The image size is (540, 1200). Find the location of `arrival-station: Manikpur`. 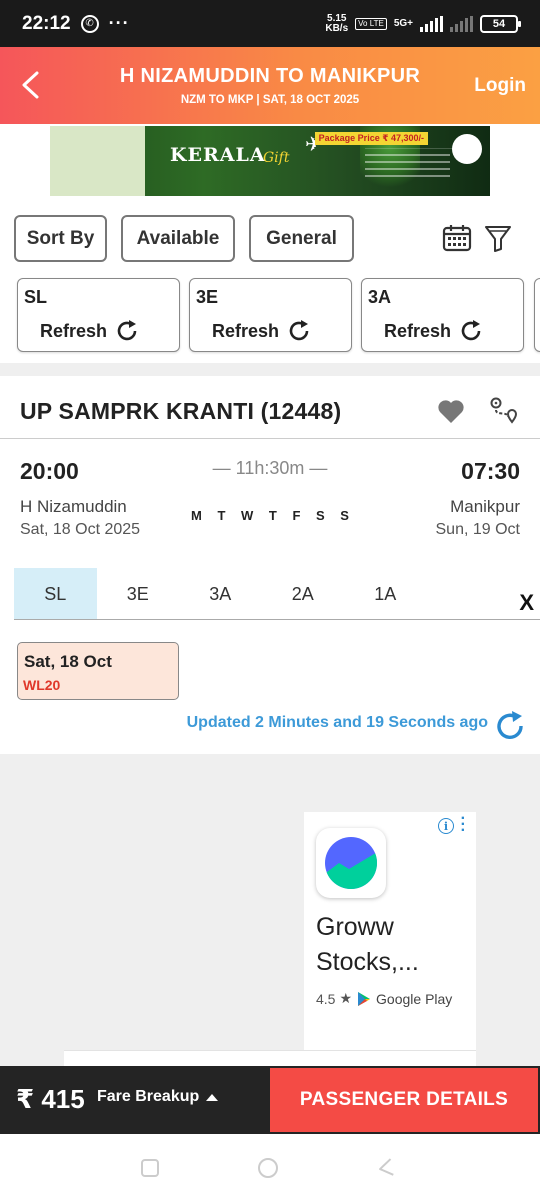

arrival-station: Manikpur is located at coordinates (485, 506).